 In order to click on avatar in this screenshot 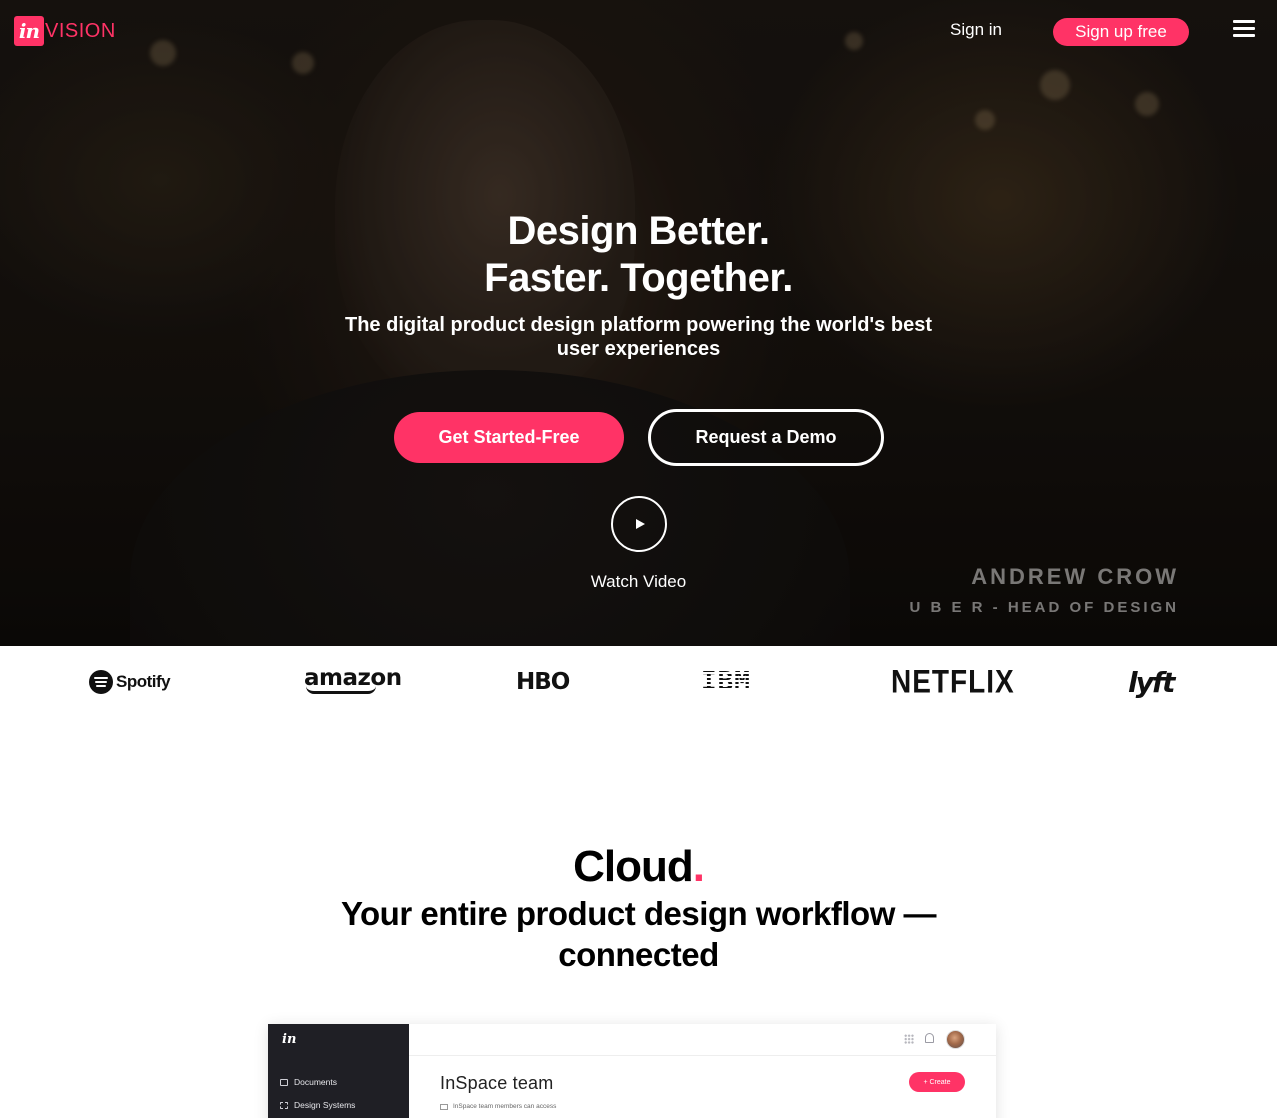, I will do `click(955, 1039)`.